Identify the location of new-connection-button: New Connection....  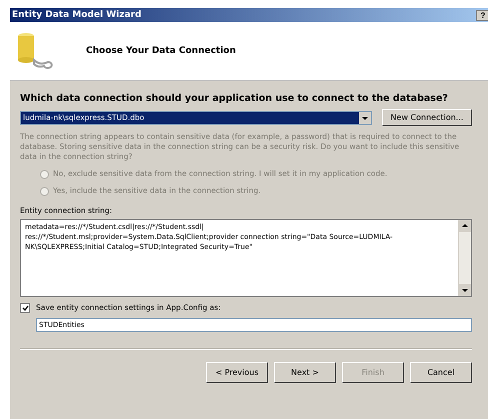
(427, 117).